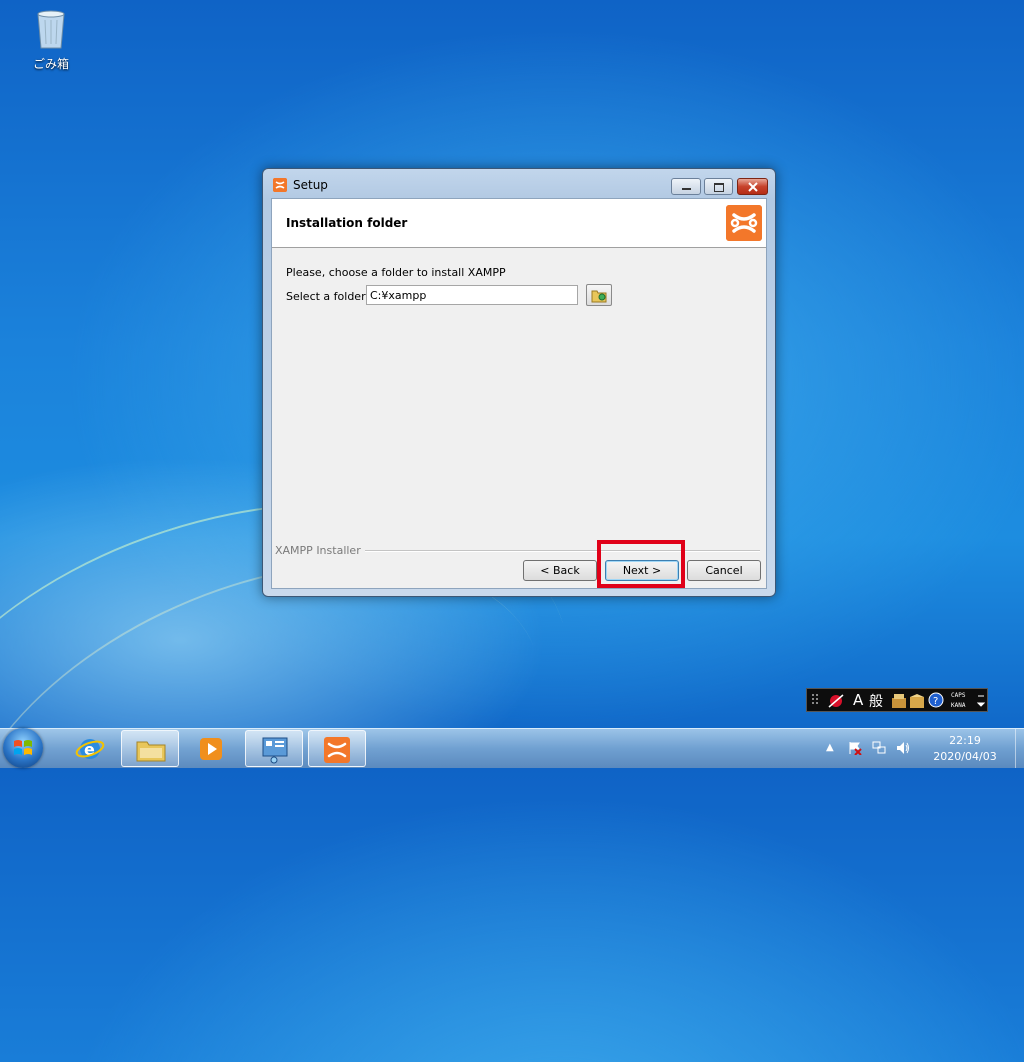 The image size is (1024, 1062). I want to click on desktop-icon-recycle-bin: ごみ箱, so click(51, 39).